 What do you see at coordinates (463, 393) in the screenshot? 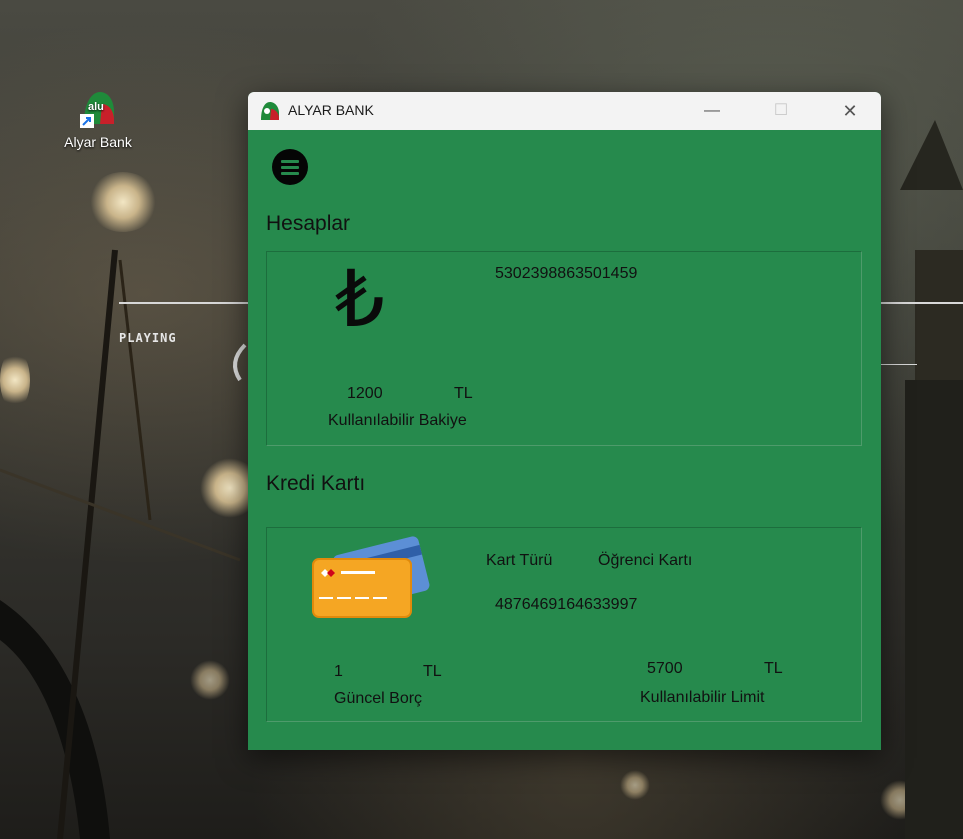
I see `account-balance-currency: TL` at bounding box center [463, 393].